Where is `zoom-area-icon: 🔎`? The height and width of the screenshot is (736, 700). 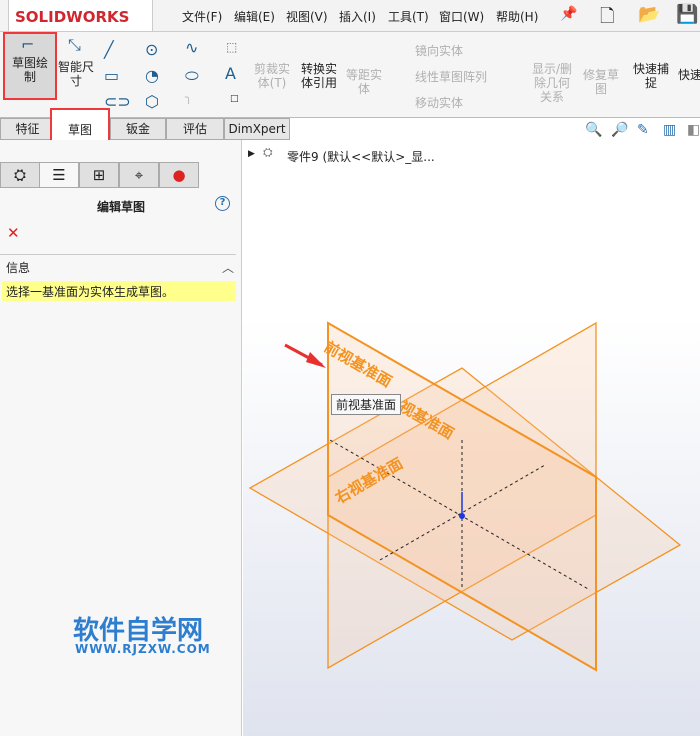 zoom-area-icon: 🔎 is located at coordinates (619, 130).